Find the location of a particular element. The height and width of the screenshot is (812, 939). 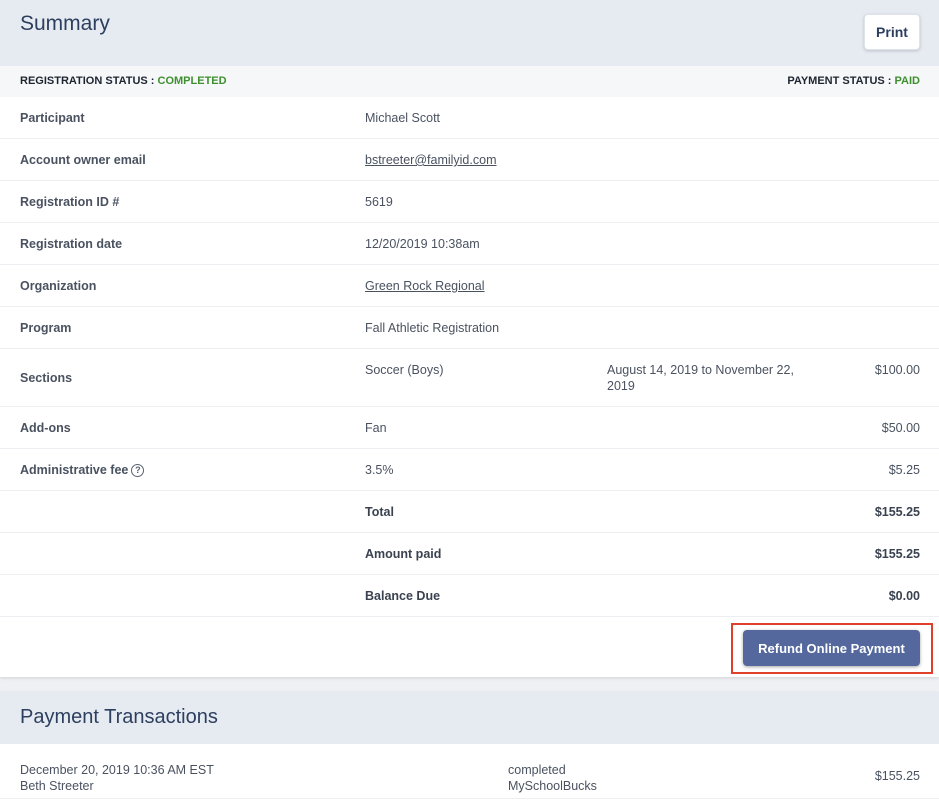

organization-link: Green Rock Regional is located at coordinates (425, 286).